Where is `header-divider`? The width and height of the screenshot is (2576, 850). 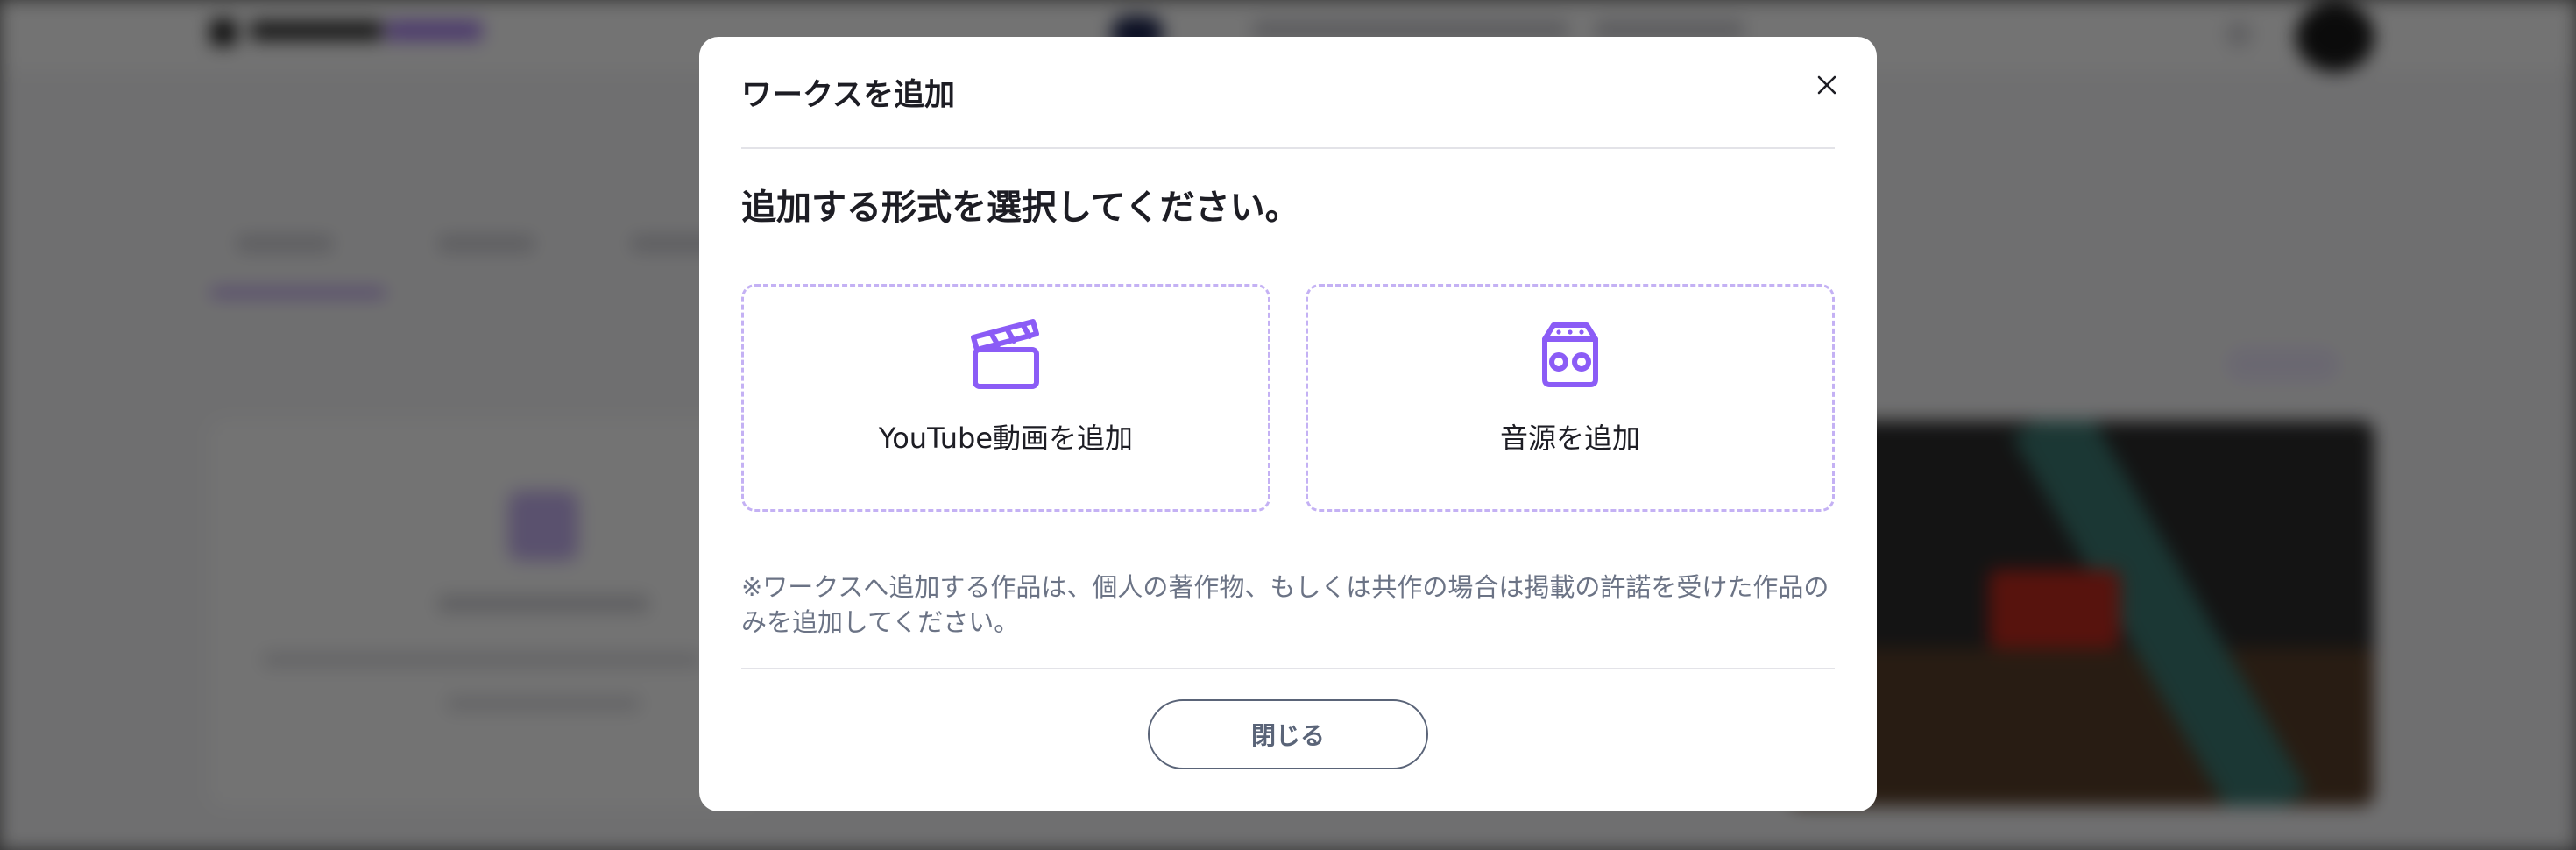
header-divider is located at coordinates (1288, 148).